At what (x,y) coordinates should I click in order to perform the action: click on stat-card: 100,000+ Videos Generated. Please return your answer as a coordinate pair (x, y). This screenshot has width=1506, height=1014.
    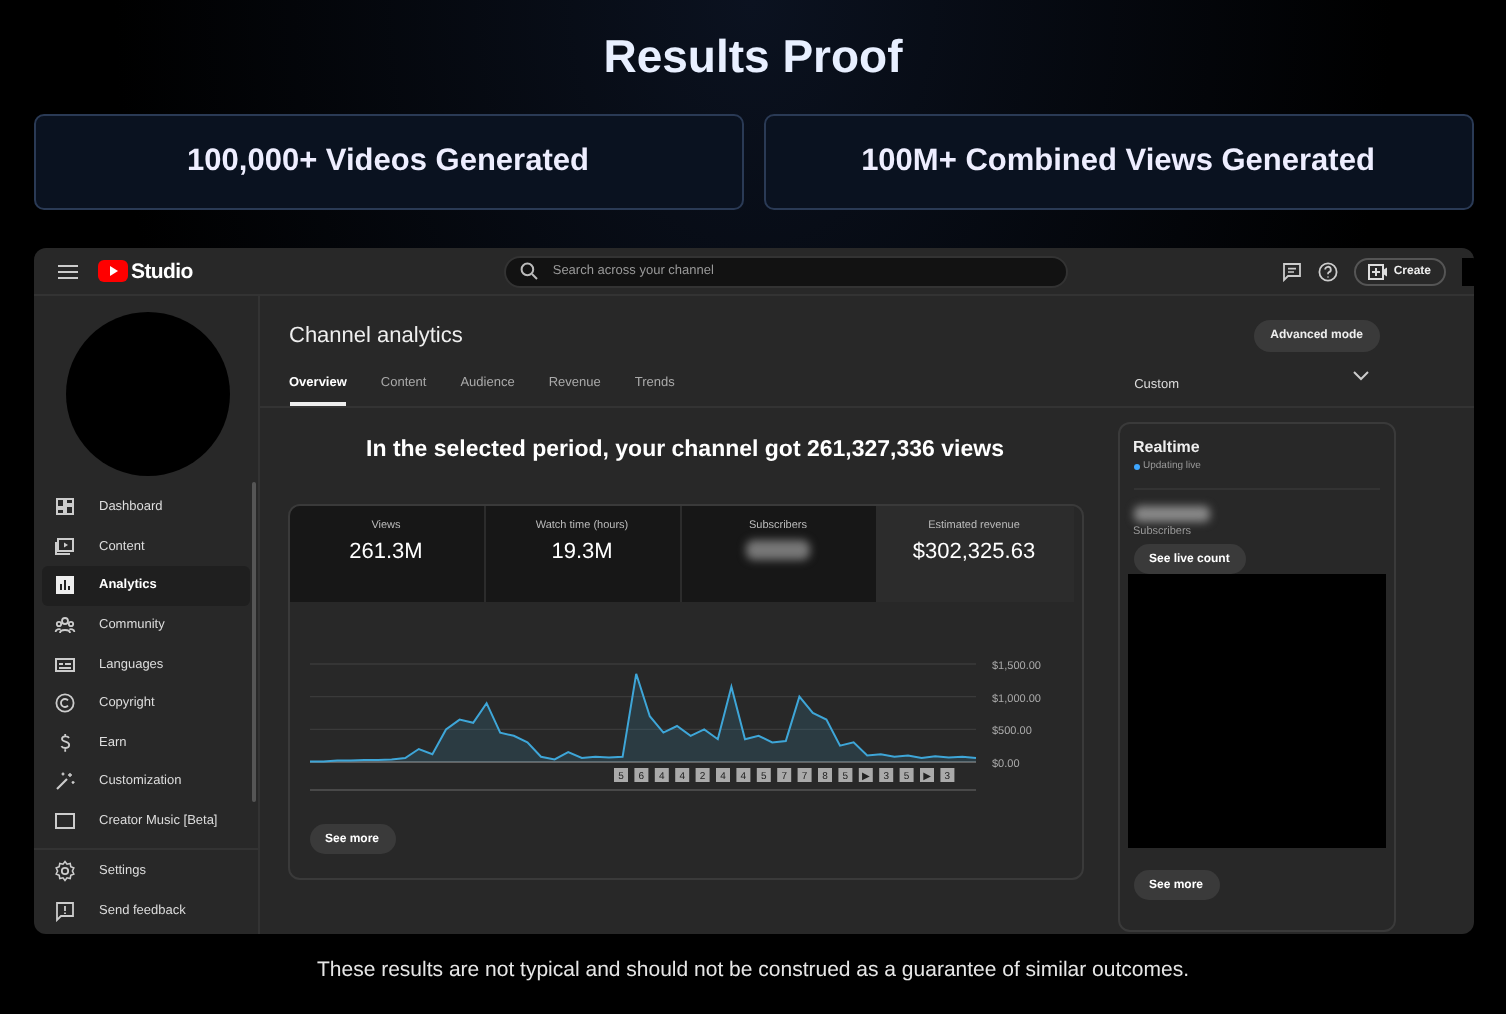
    Looking at the image, I should click on (388, 162).